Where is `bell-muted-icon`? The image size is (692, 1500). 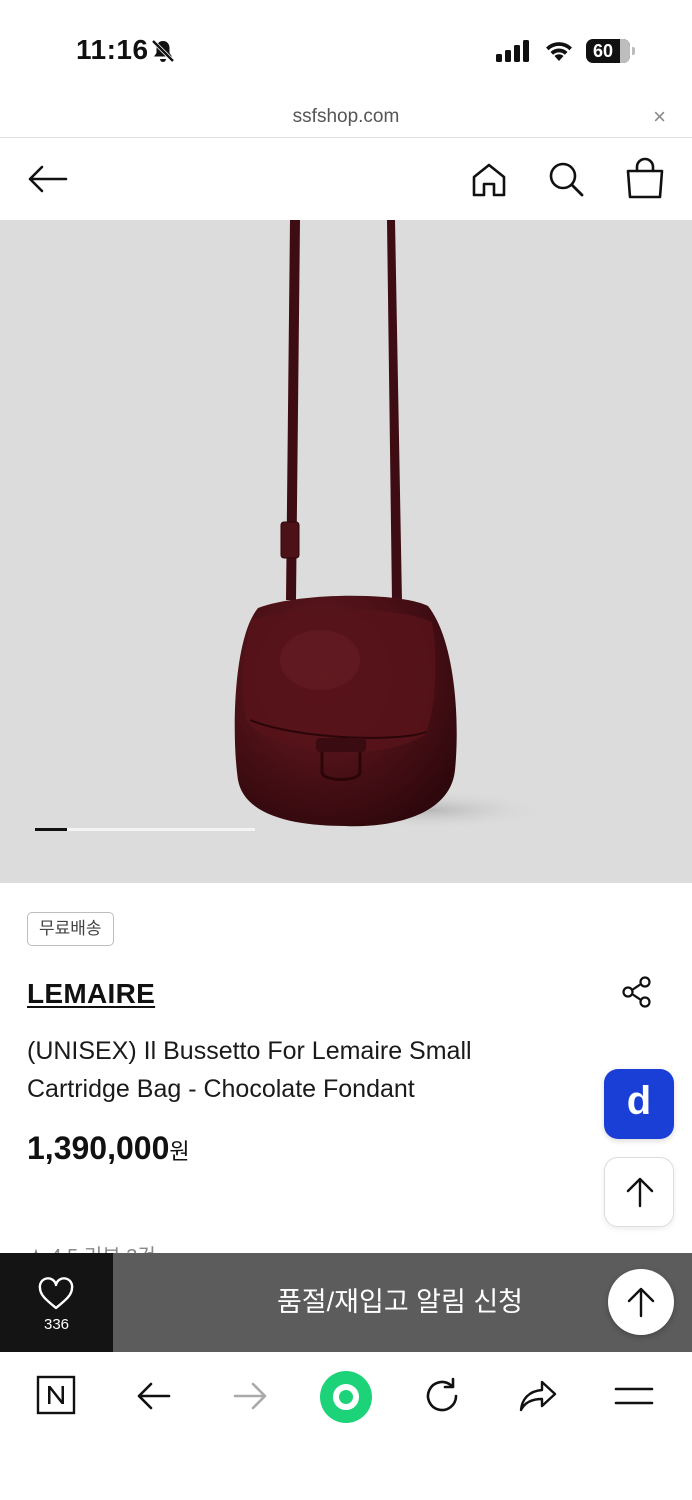 bell-muted-icon is located at coordinates (163, 51).